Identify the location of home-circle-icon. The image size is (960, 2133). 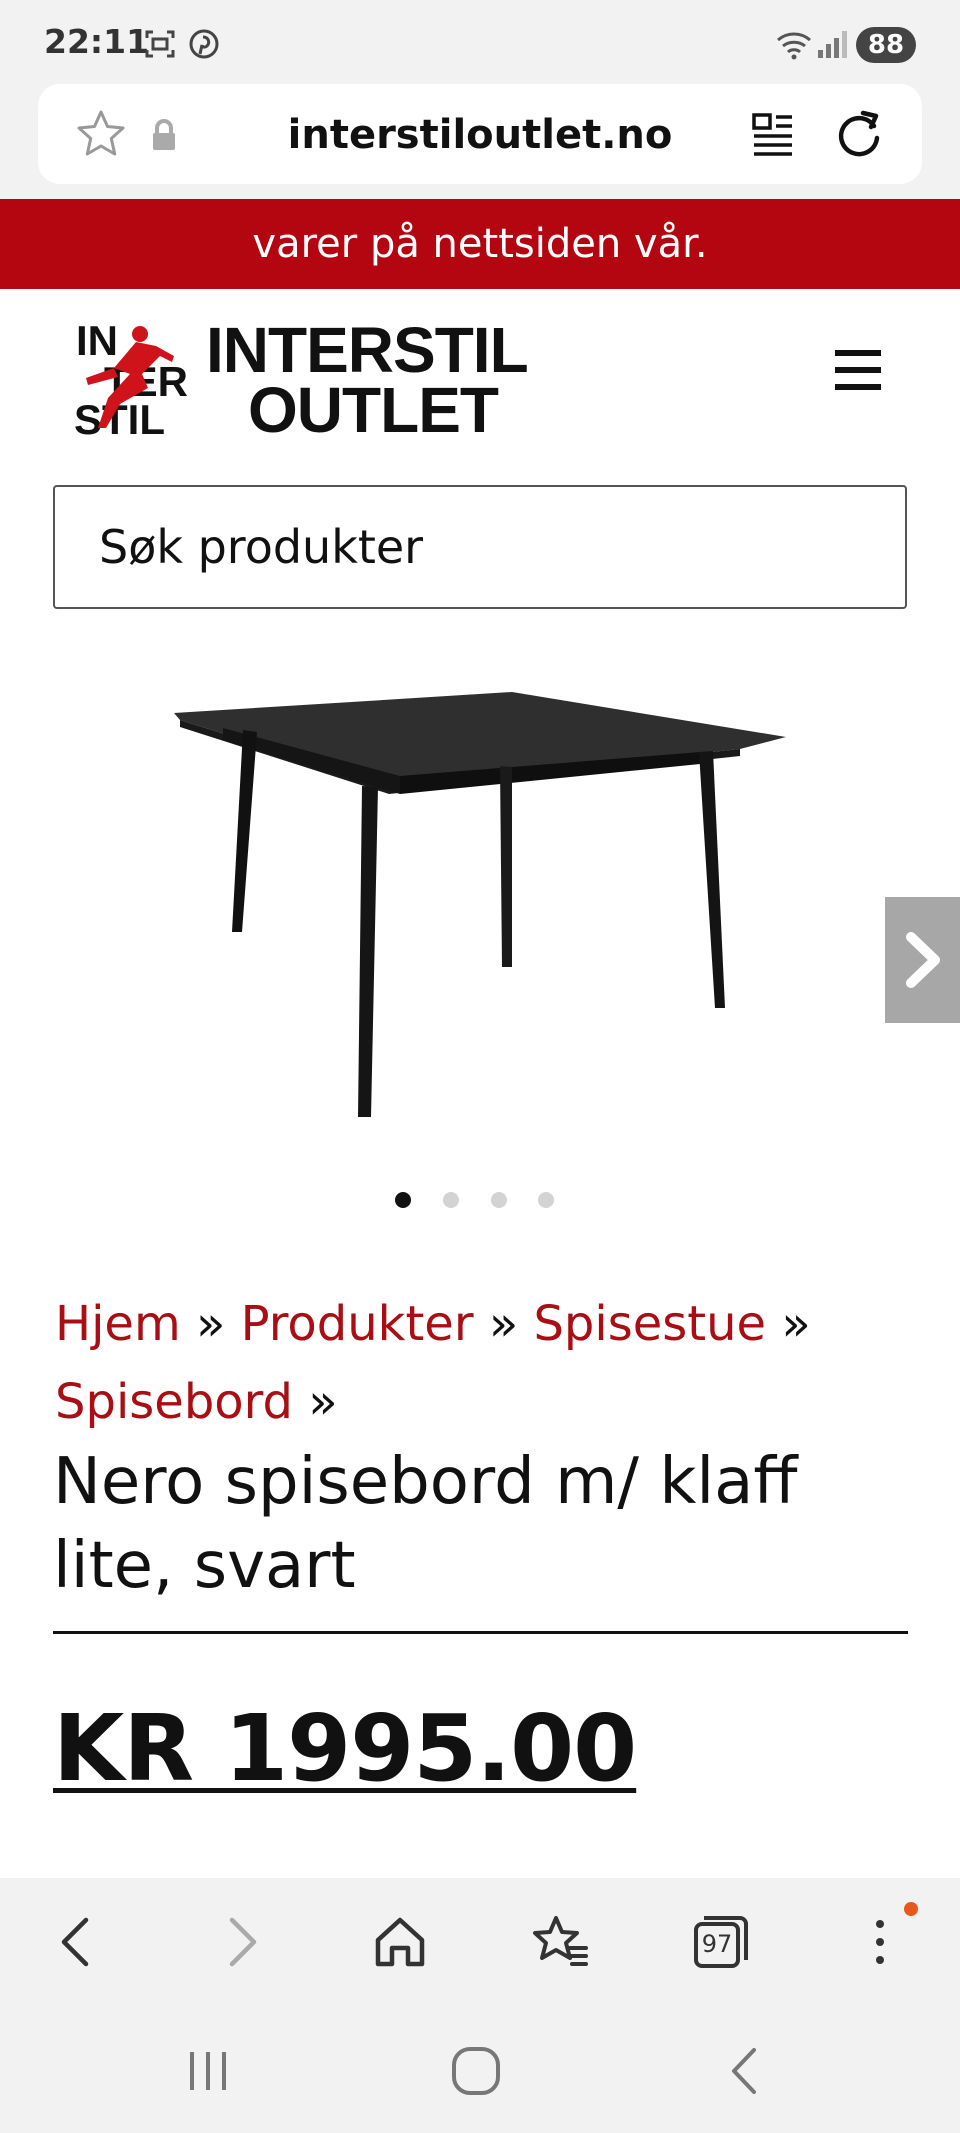
(476, 2071).